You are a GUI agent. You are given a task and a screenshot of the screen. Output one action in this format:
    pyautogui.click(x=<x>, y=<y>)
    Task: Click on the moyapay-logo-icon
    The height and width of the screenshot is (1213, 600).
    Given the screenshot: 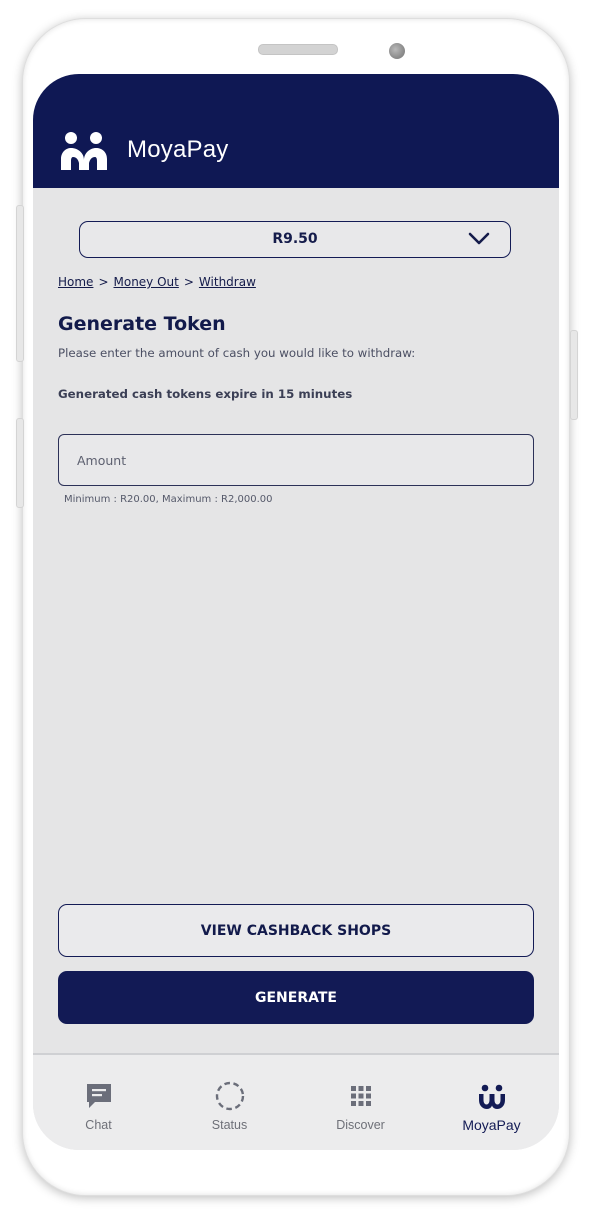 What is the action you would take?
    pyautogui.click(x=84, y=151)
    